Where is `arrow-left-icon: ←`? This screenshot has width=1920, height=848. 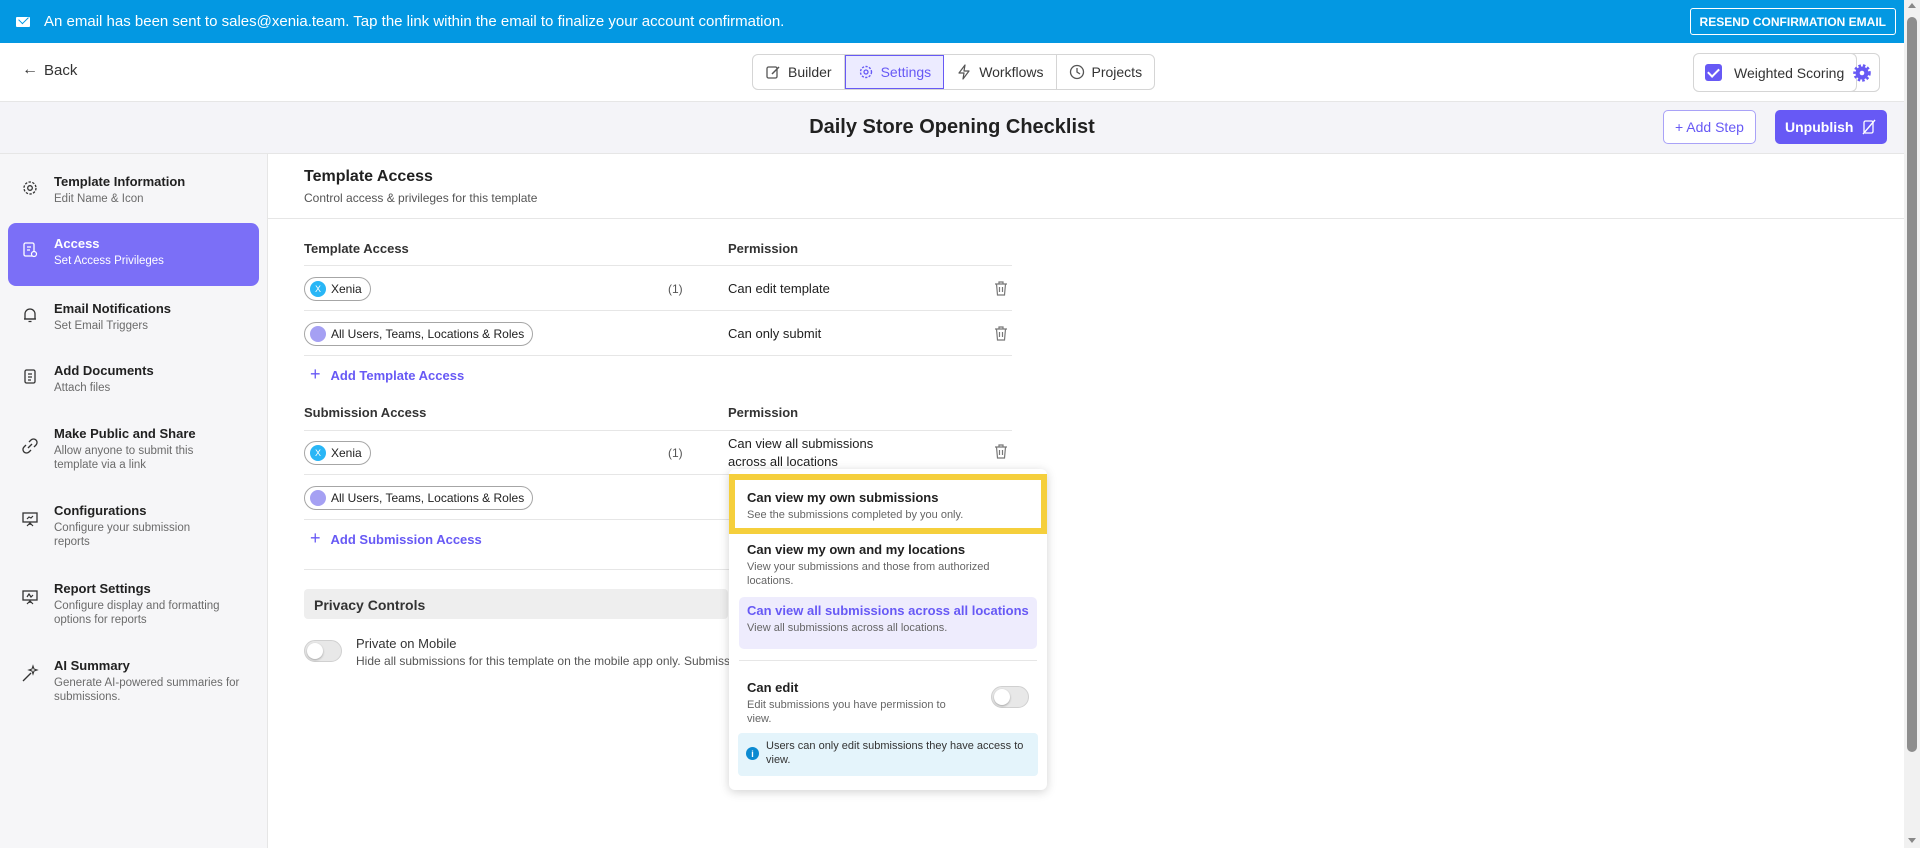
arrow-left-icon: ← is located at coordinates (30, 69).